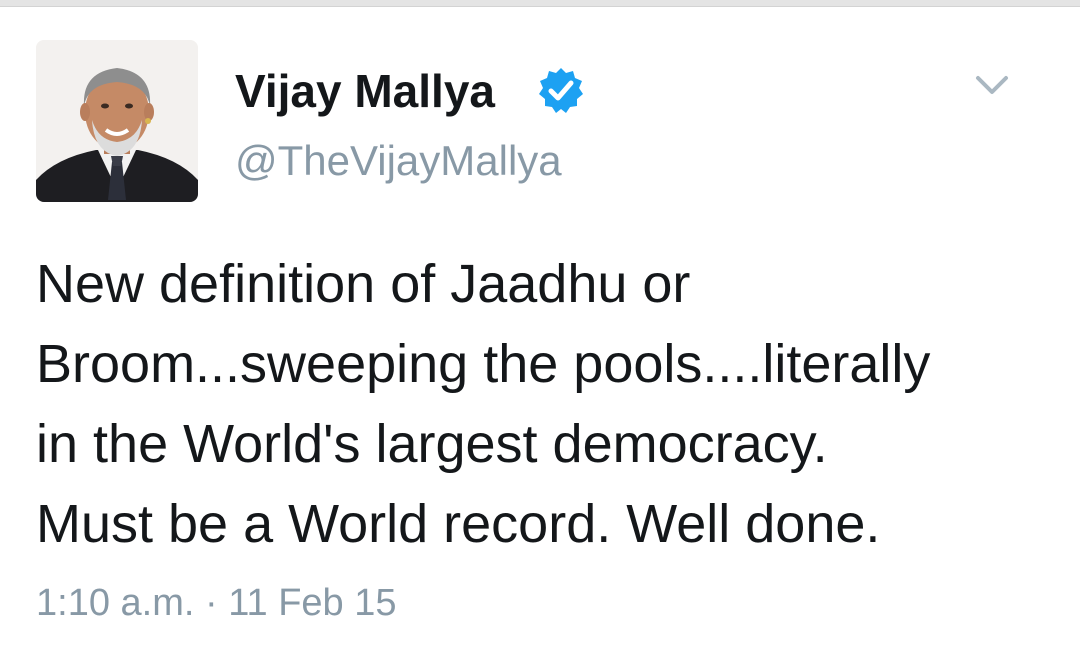  Describe the element at coordinates (561, 90) in the screenshot. I see `verified-badge-icon` at that location.